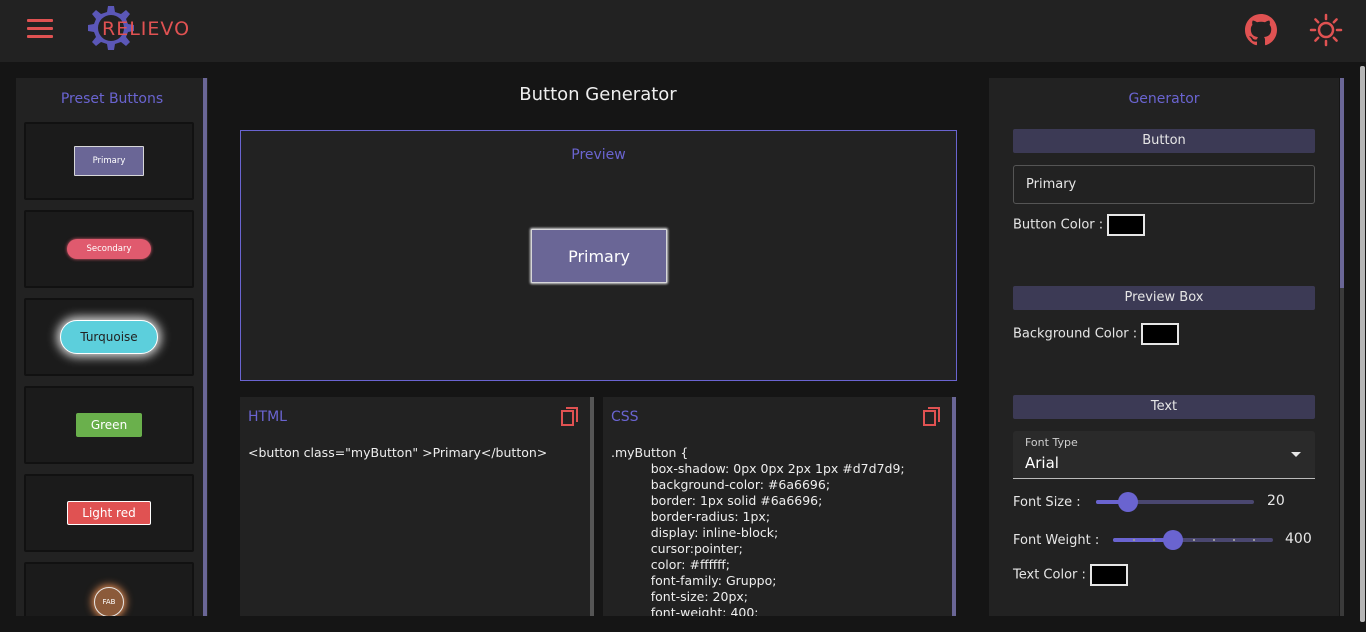 The height and width of the screenshot is (632, 1366). Describe the element at coordinates (1164, 99) in the screenshot. I see `generator-title: Generator` at that location.